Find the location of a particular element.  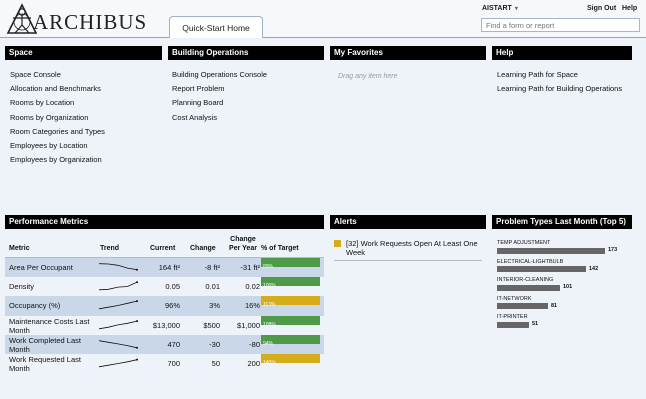

nav-item-learning-path-space: Learning Path for Space is located at coordinates (559, 75).